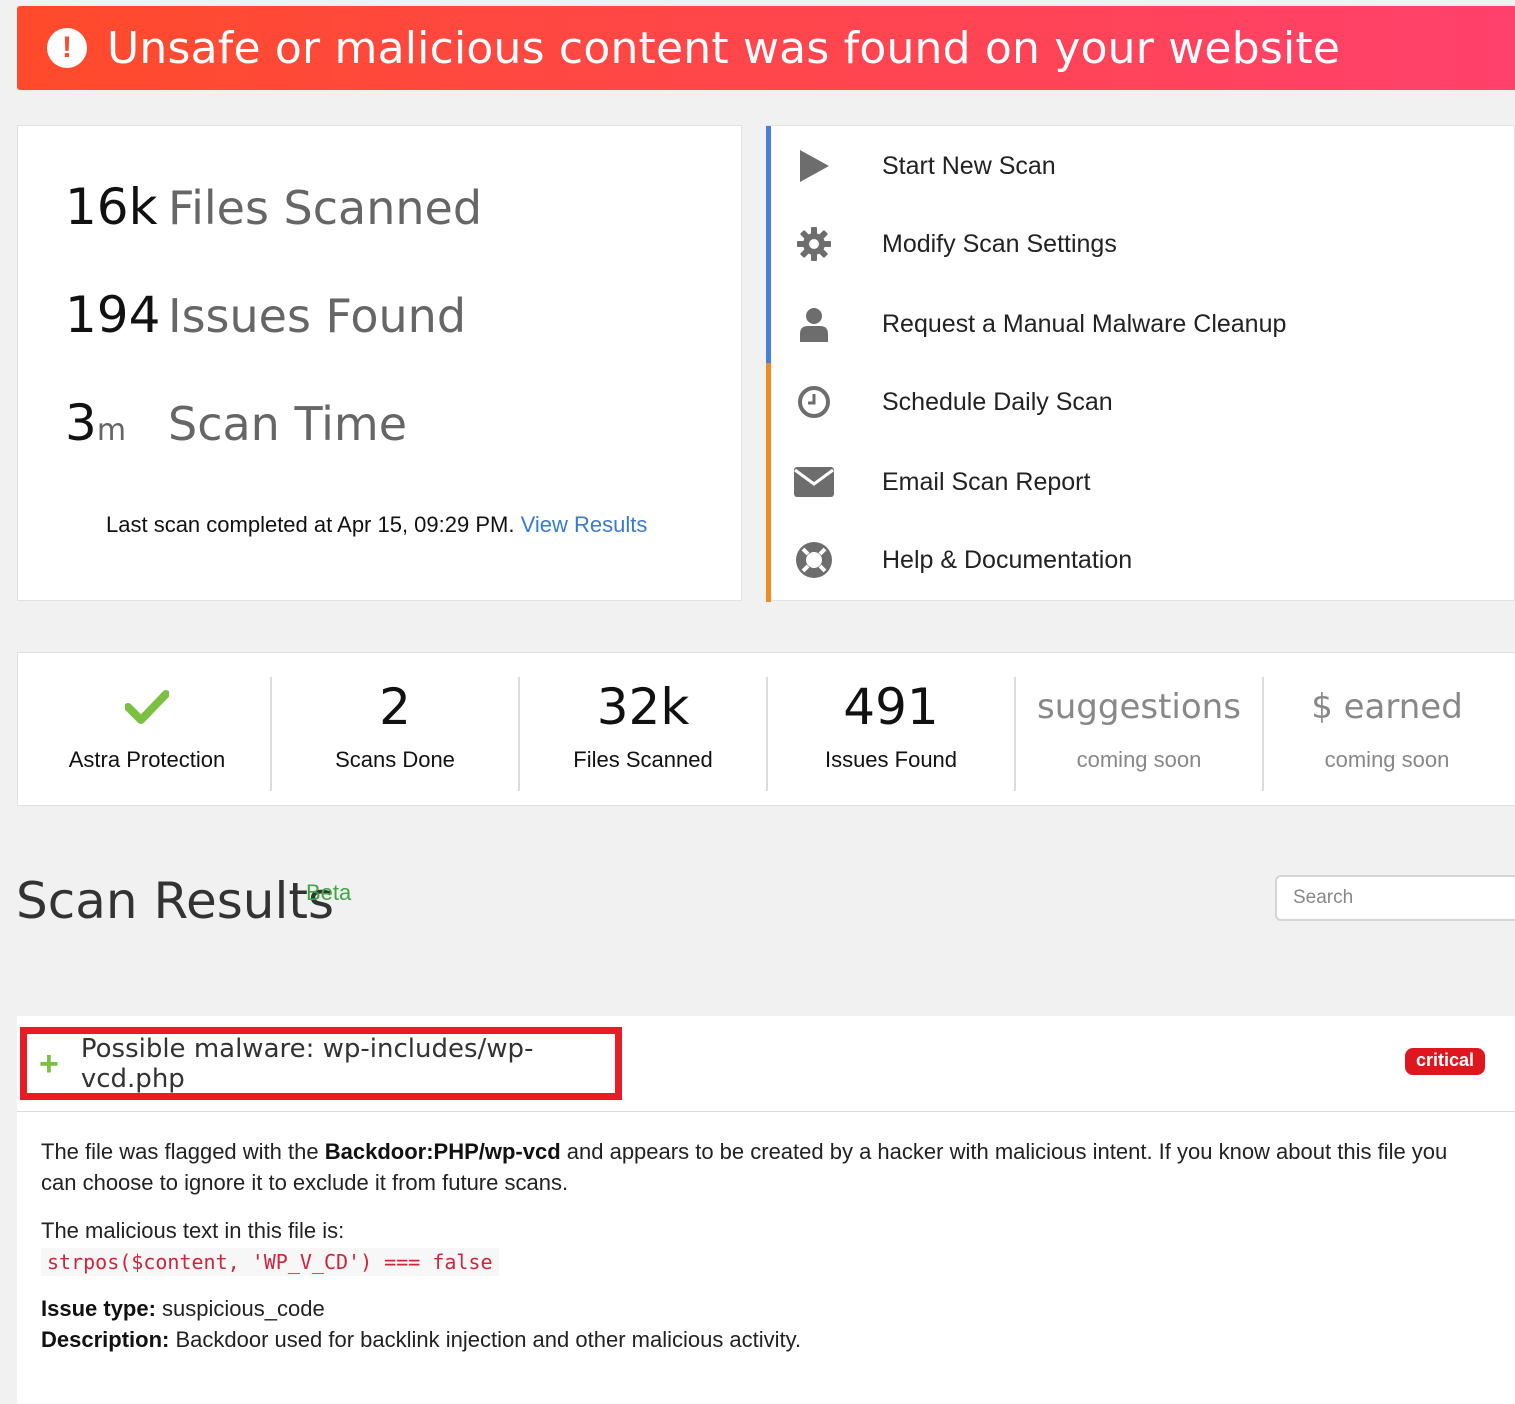 The image size is (1515, 1404). What do you see at coordinates (814, 402) in the screenshot?
I see `clock-icon` at bounding box center [814, 402].